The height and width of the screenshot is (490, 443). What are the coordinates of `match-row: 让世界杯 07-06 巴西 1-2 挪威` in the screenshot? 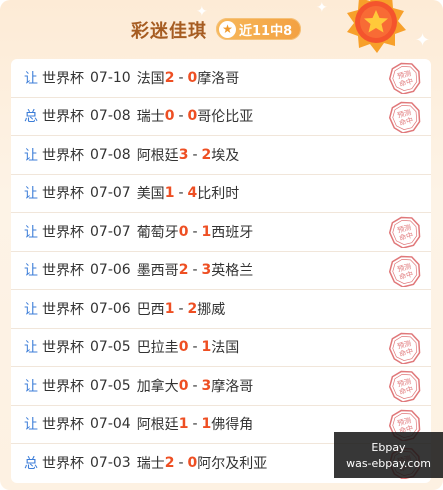 It's located at (221, 309).